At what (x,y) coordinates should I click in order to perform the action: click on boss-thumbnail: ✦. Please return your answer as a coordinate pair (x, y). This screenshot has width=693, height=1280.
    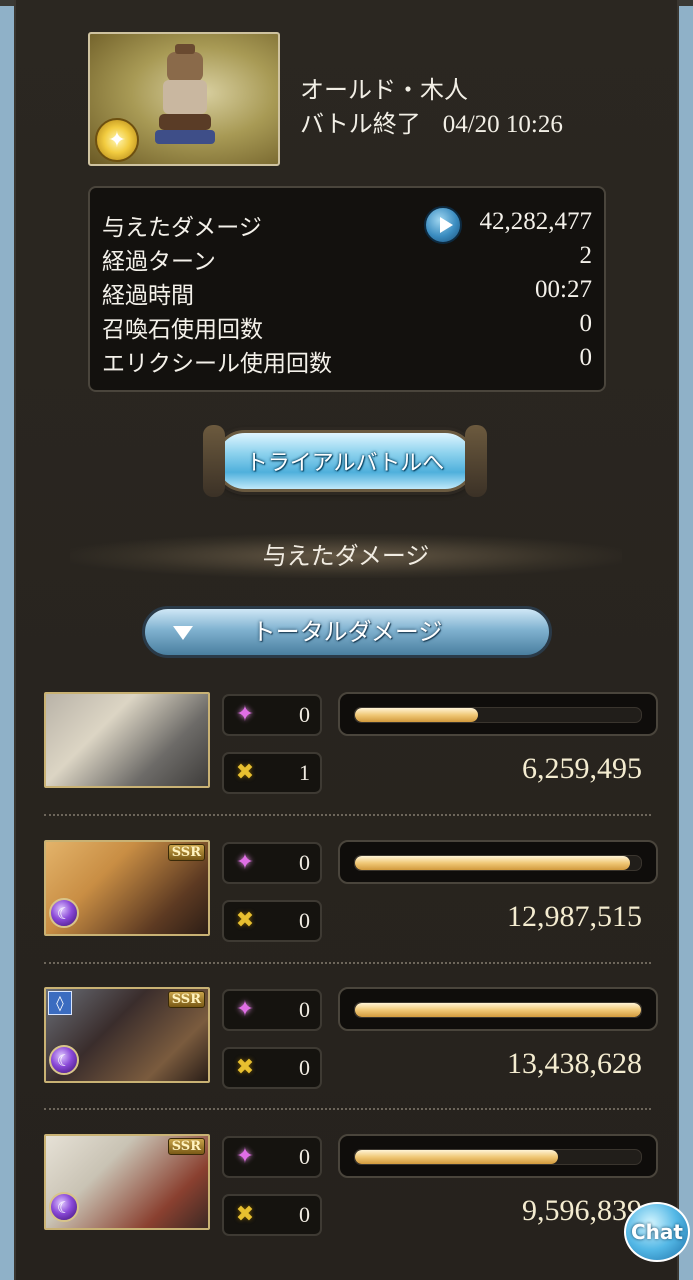
    Looking at the image, I should click on (184, 99).